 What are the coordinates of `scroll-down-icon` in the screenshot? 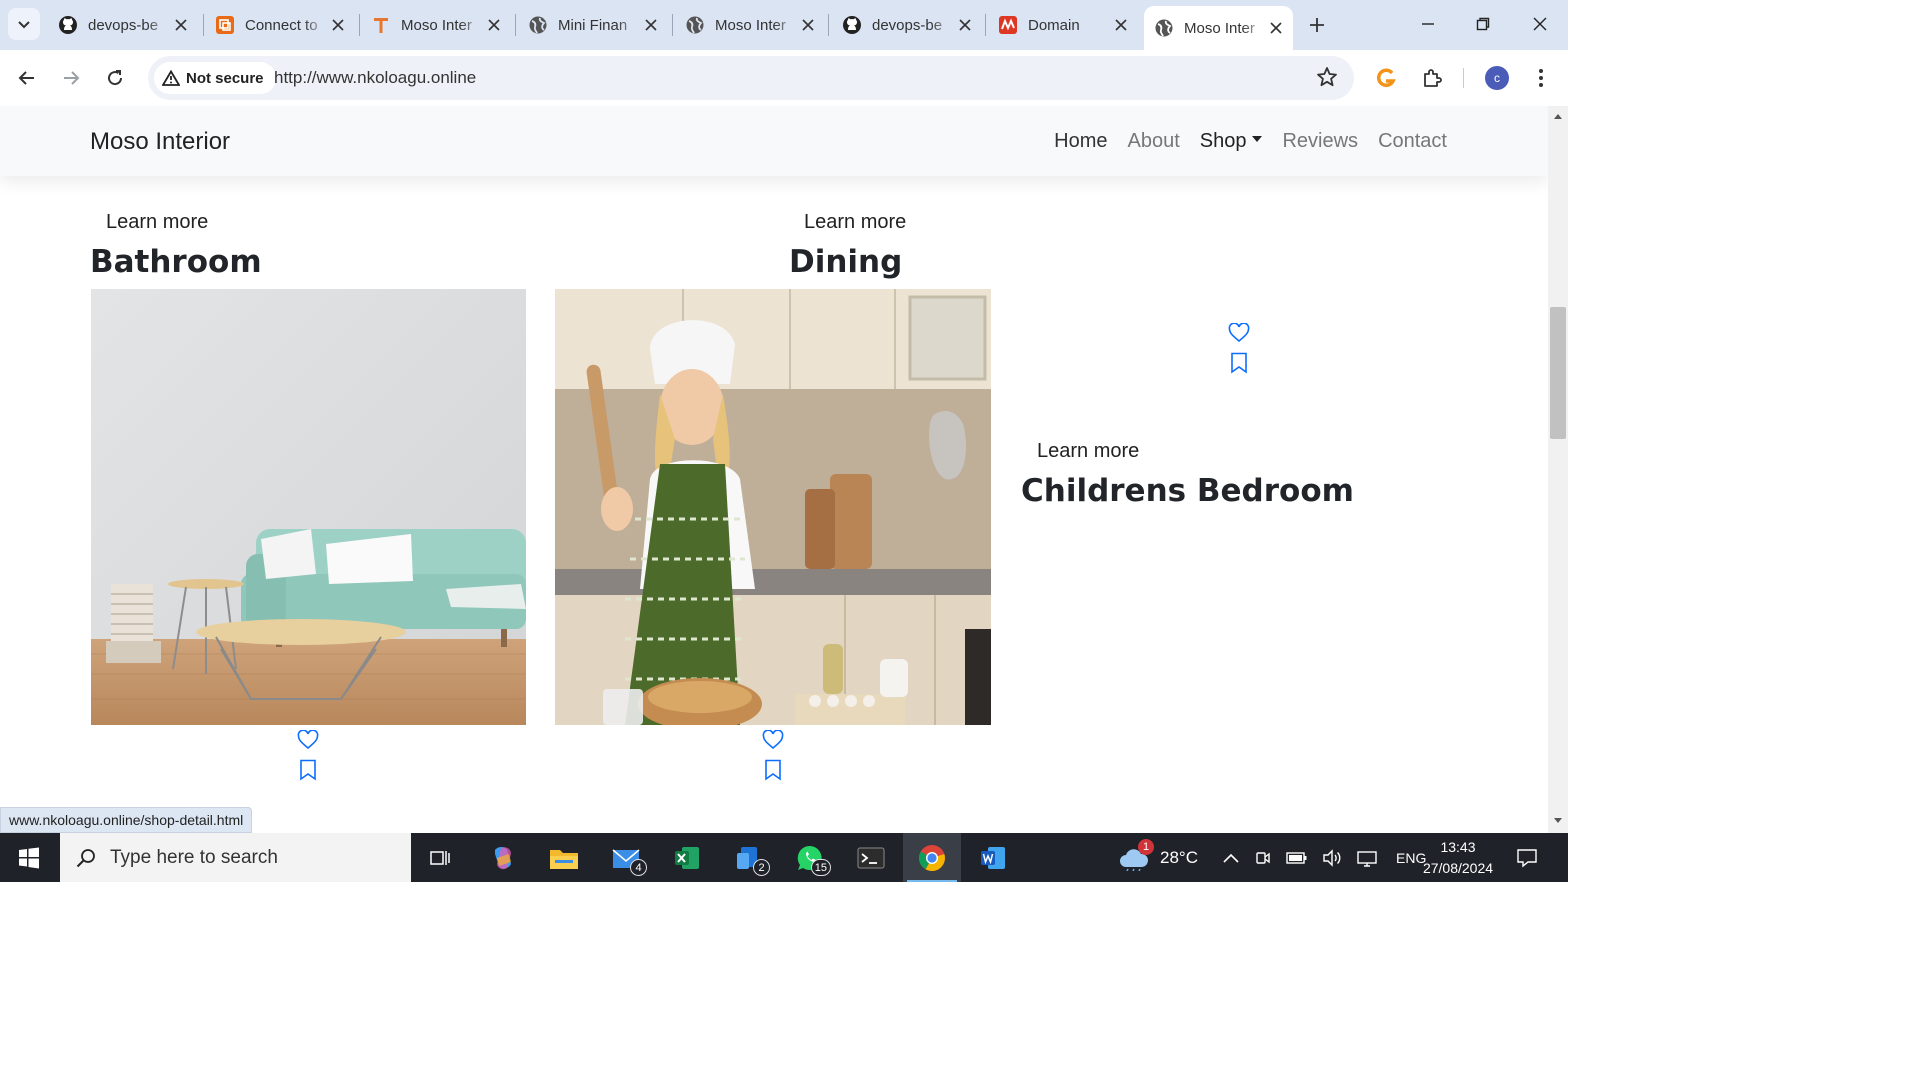 It's located at (1558, 821).